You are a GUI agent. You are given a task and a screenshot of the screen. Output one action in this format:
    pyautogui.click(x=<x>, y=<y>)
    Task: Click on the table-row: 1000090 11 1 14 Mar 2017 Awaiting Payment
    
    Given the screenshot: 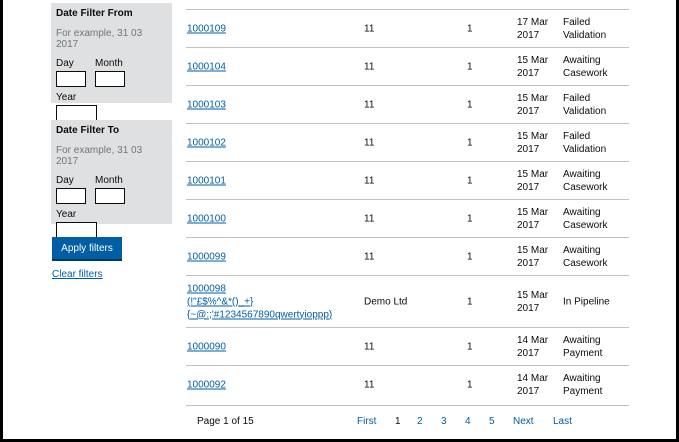 What is the action you would take?
    pyautogui.click(x=407, y=347)
    